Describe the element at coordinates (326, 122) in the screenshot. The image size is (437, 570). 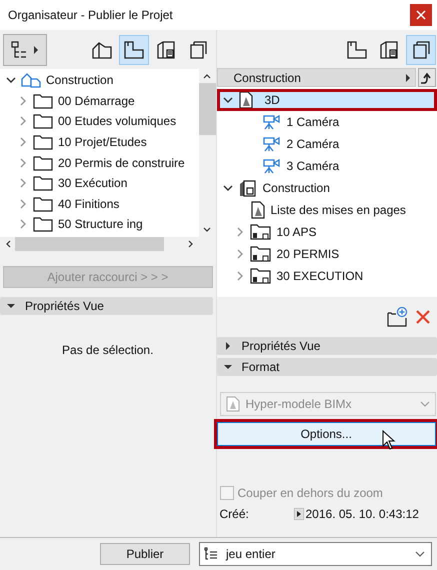
I see `tree-row: 1 Caméra` at that location.